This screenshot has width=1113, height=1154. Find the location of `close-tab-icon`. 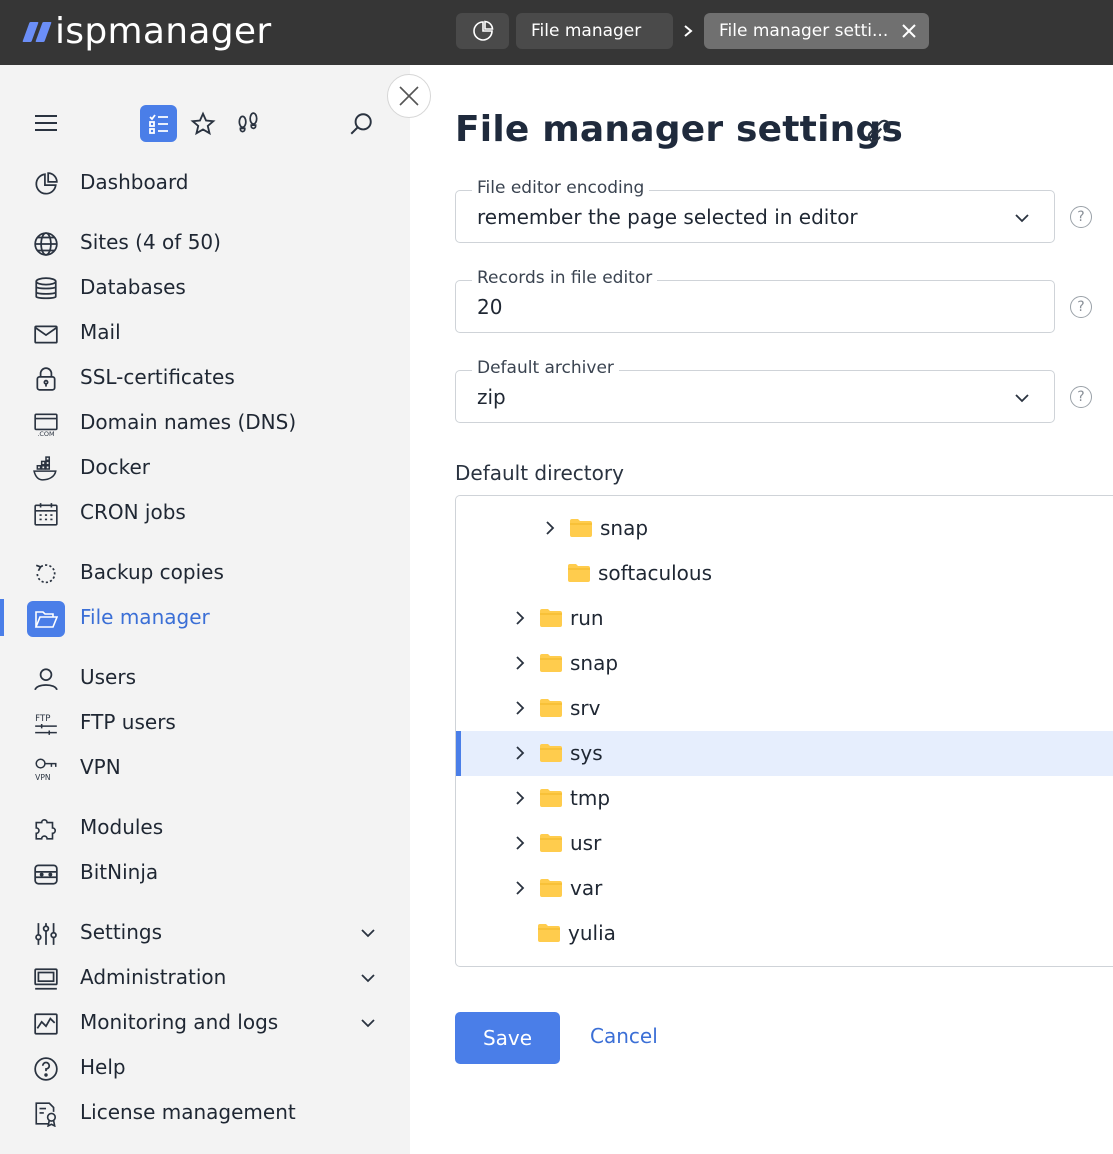

close-tab-icon is located at coordinates (909, 31).